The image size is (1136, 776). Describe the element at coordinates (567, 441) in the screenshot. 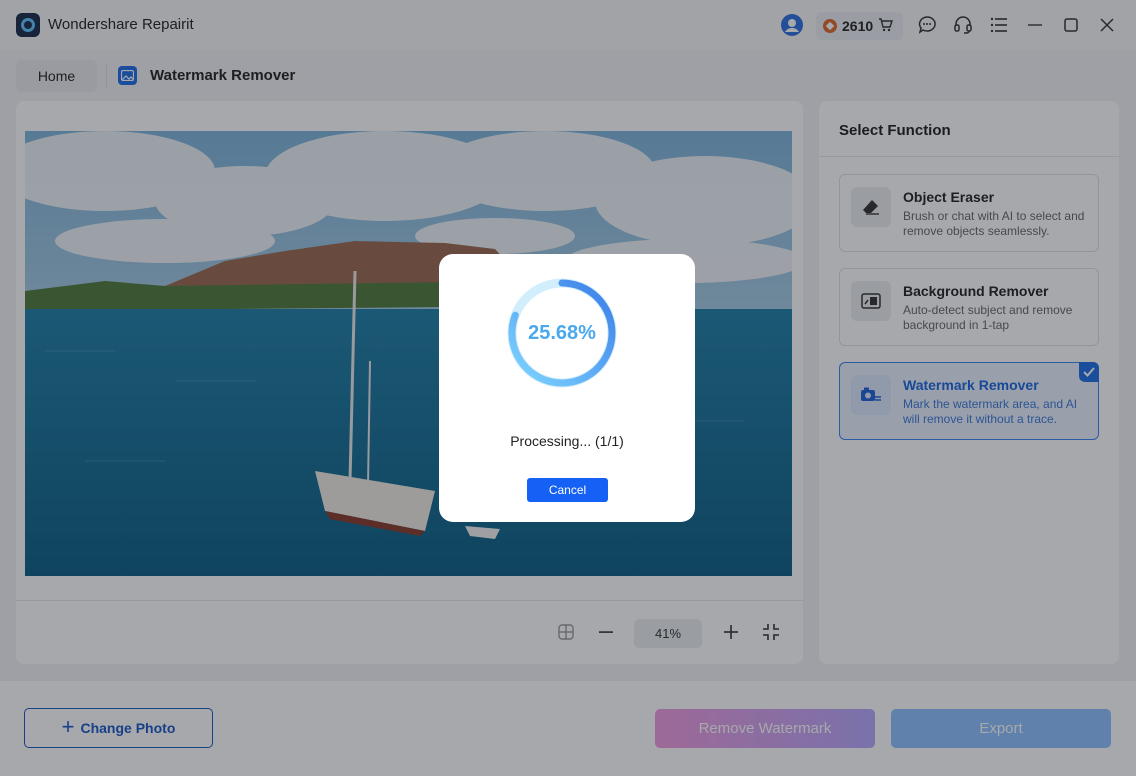

I see `processing-status: Processing... (1/1)` at that location.